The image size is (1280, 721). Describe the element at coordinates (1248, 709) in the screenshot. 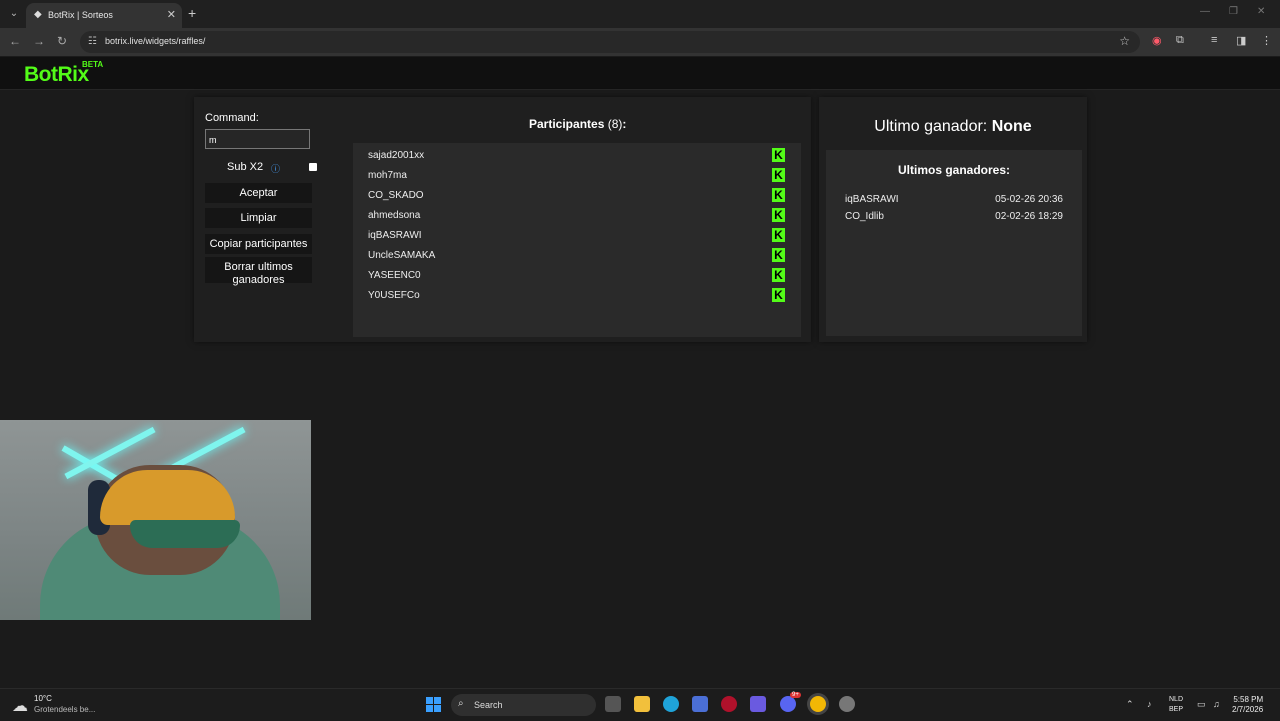

I see `clock-date: 2/7/2026` at that location.